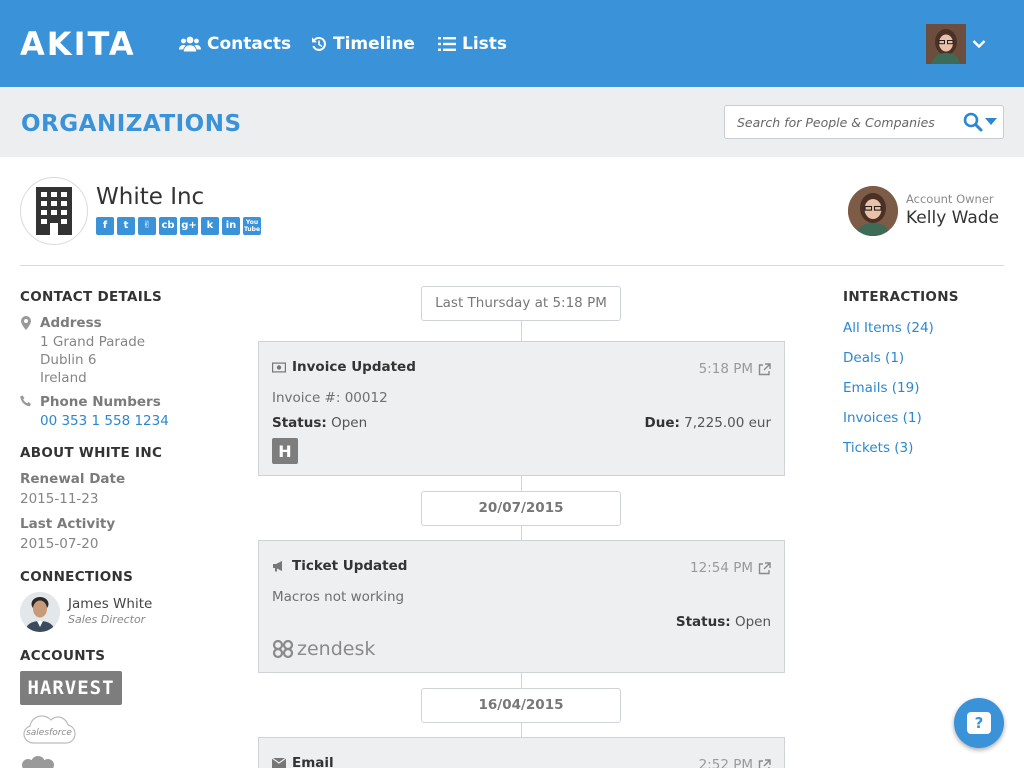  I want to click on renewal-date-value: 2015-11-23, so click(59, 499).